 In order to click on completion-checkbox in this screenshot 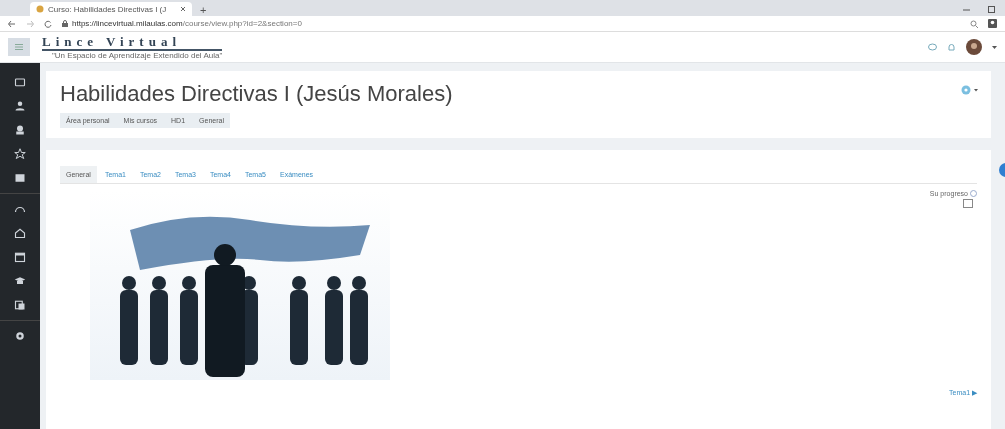, I will do `click(968, 203)`.